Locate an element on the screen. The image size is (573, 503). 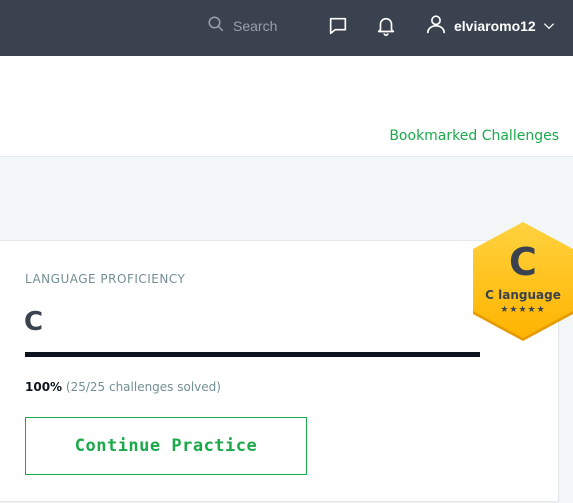
badge-label: C language is located at coordinates (523, 295).